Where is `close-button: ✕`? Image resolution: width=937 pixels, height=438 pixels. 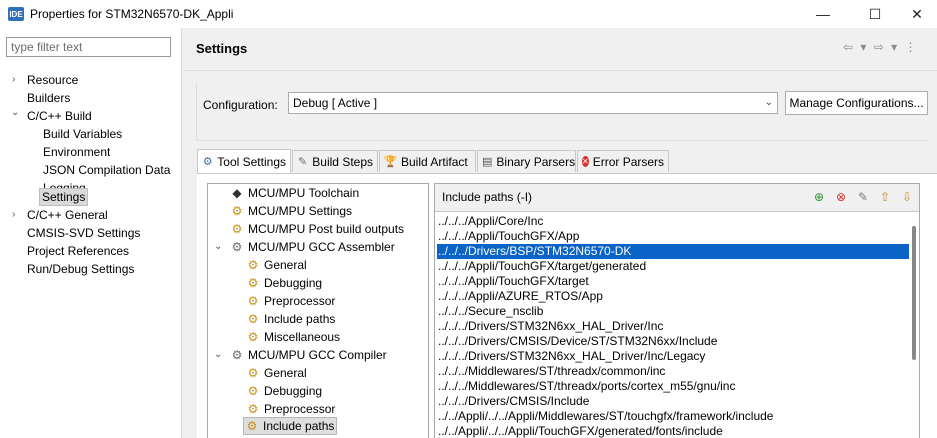 close-button: ✕ is located at coordinates (917, 14).